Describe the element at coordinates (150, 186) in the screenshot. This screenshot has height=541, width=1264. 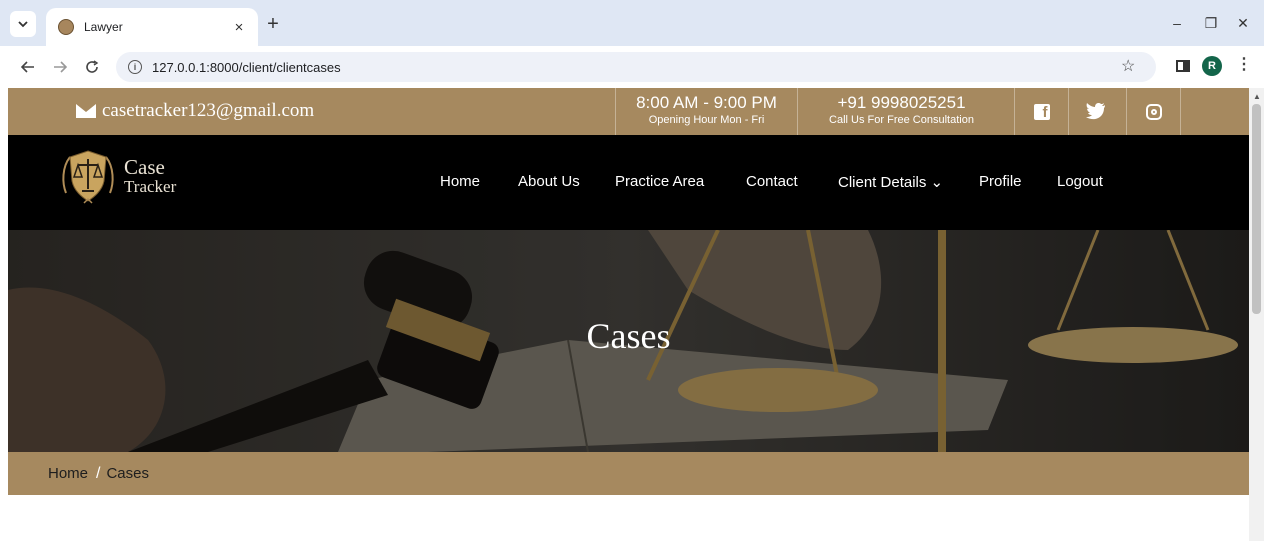
I see `logo-text-line2: Tracker` at that location.